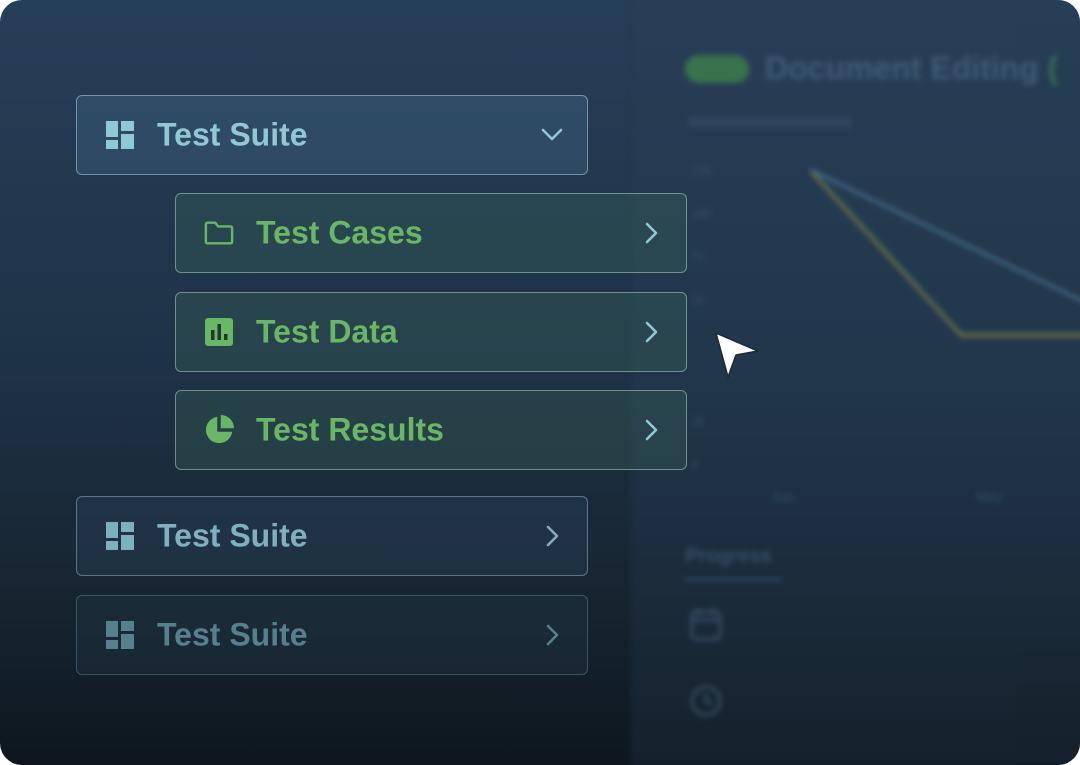 This screenshot has height=765, width=1080. Describe the element at coordinates (701, 171) in the screenshot. I see `y-tick: 125` at that location.